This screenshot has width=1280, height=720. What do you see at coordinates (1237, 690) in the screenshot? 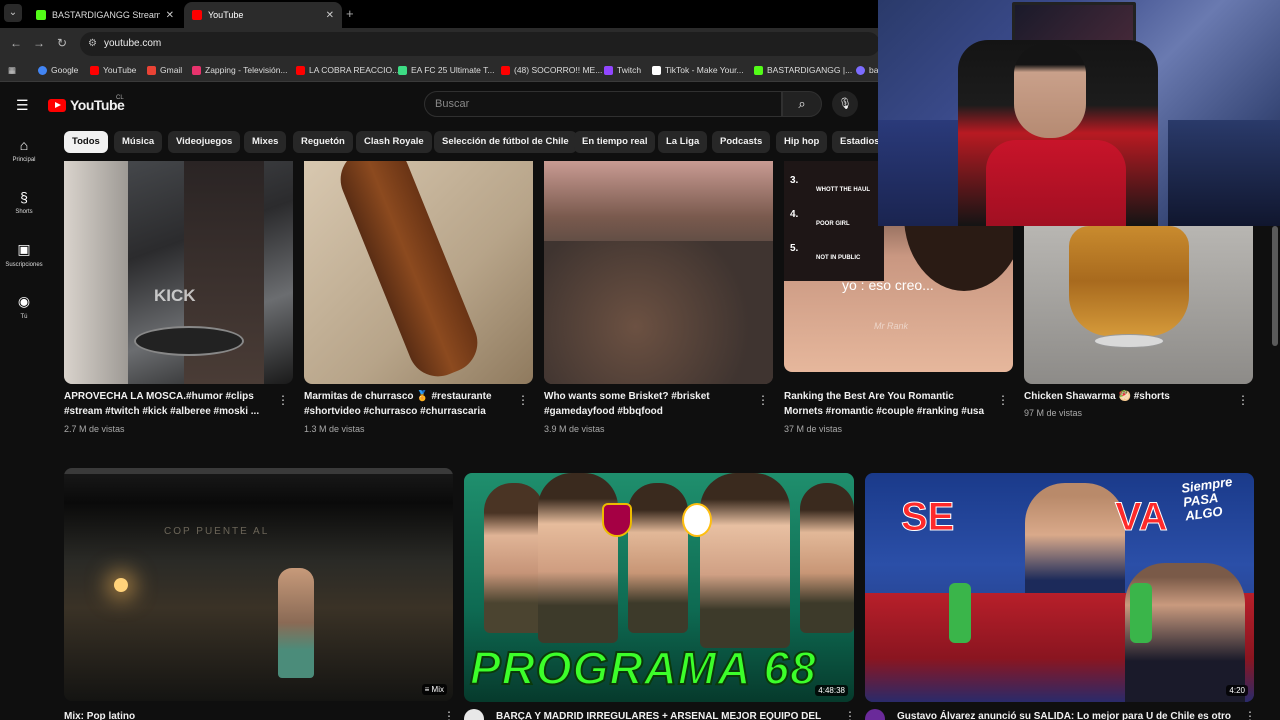
I see `duration-badge: 4:20` at bounding box center [1237, 690].